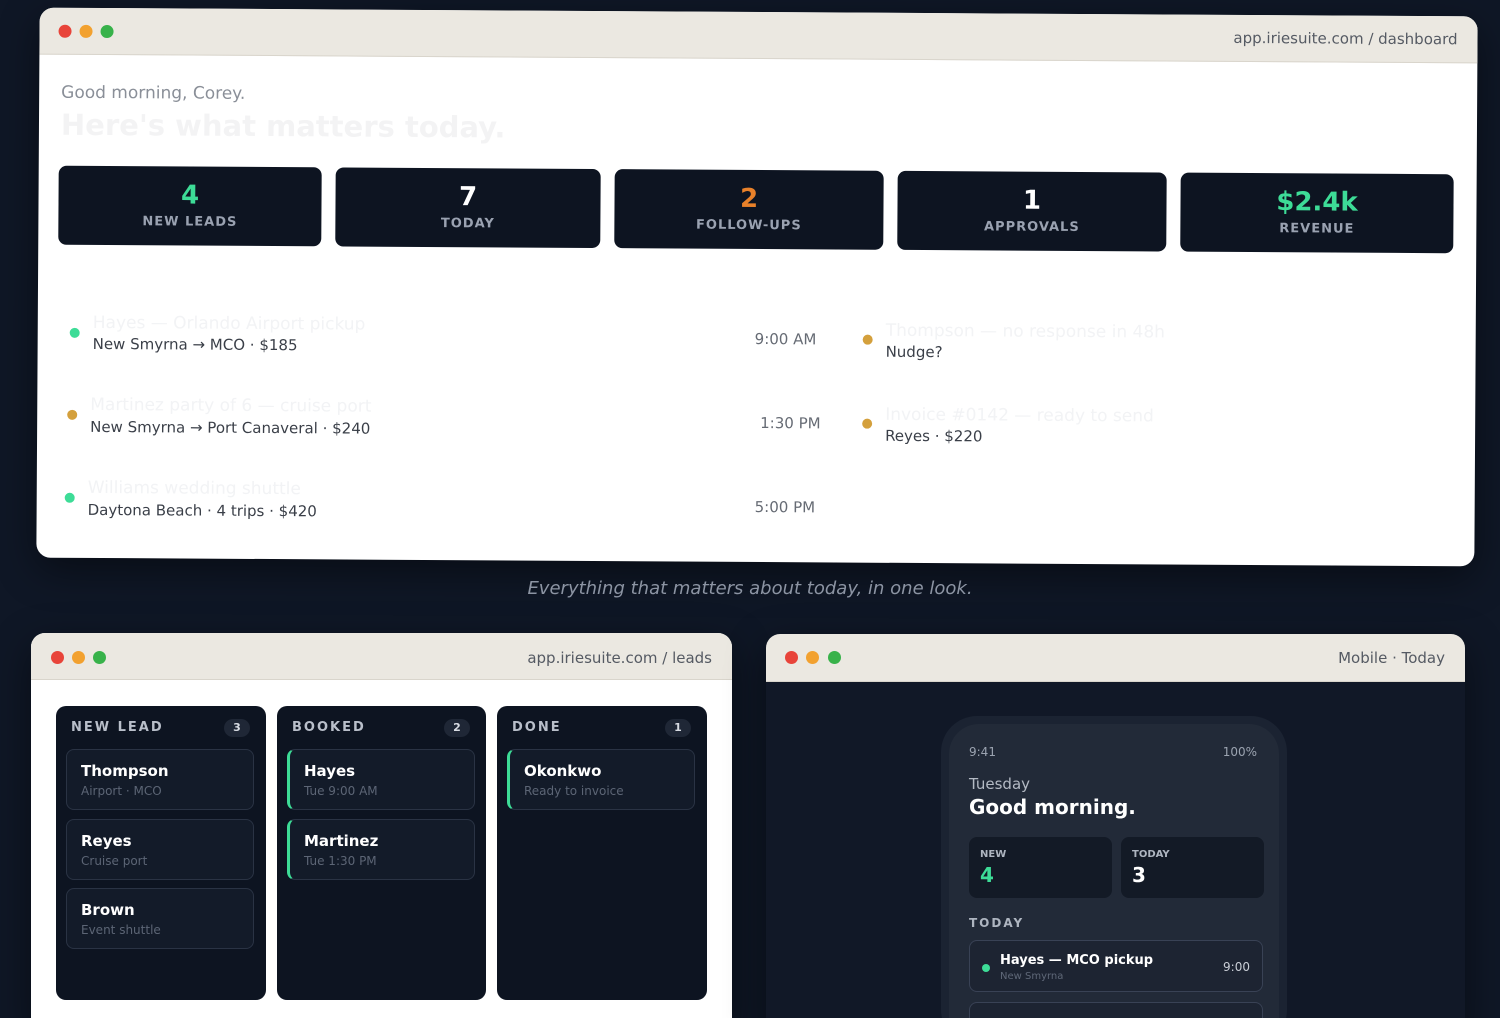  I want to click on leads-titlebar: app.iriesuite.com / leads, so click(381, 656).